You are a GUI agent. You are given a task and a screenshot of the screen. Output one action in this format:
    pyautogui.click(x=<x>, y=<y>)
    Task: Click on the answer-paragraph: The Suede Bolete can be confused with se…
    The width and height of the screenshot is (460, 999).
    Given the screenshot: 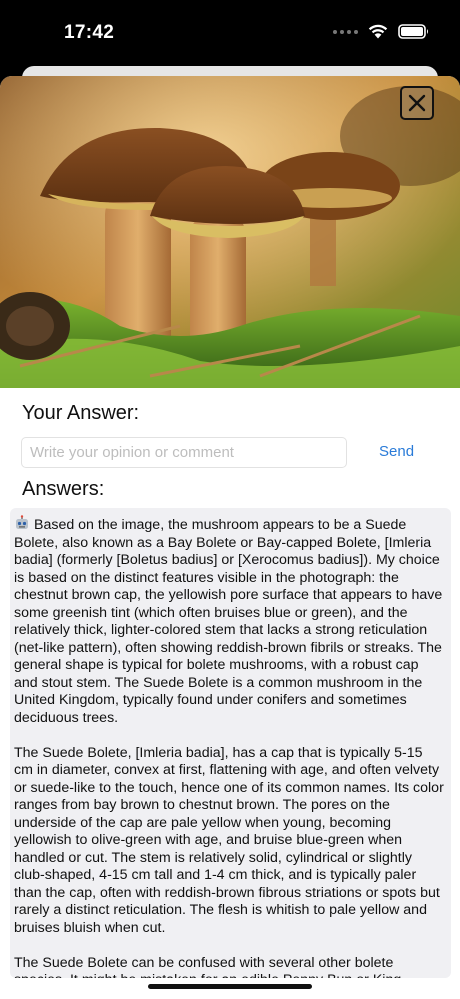 What is the action you would take?
    pyautogui.click(x=207, y=966)
    